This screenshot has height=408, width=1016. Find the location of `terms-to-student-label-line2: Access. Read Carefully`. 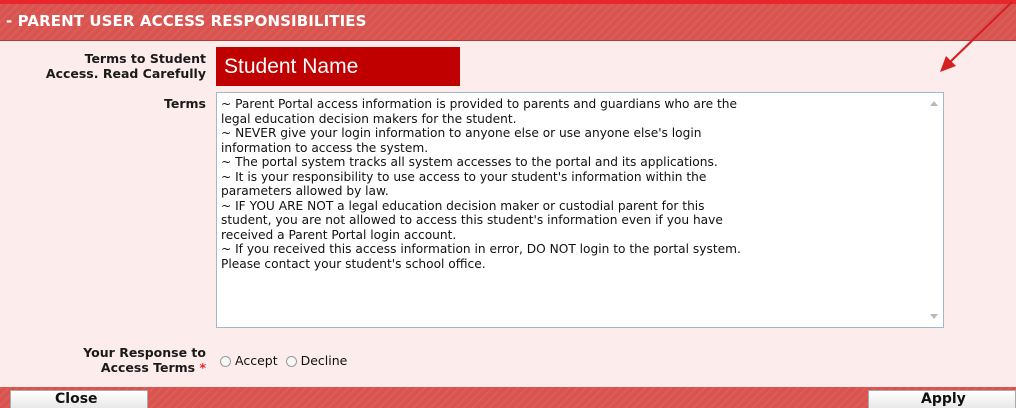

terms-to-student-label-line2: Access. Read Carefully is located at coordinates (125, 73).